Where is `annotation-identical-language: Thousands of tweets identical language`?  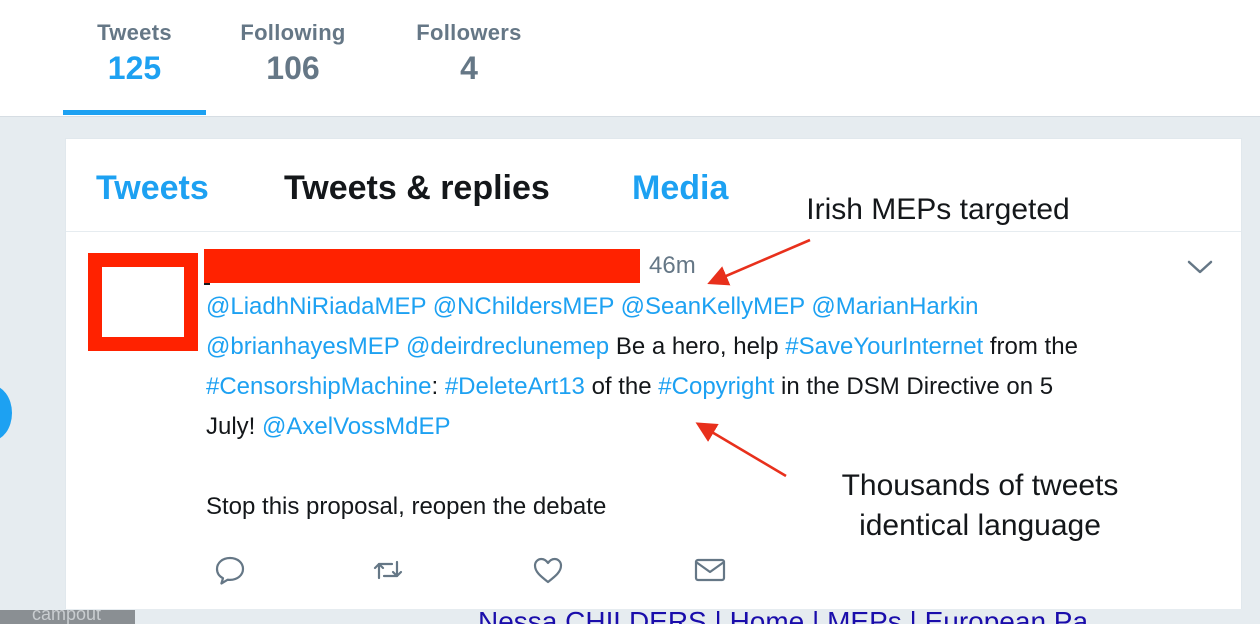 annotation-identical-language: Thousands of tweets identical language is located at coordinates (980, 506).